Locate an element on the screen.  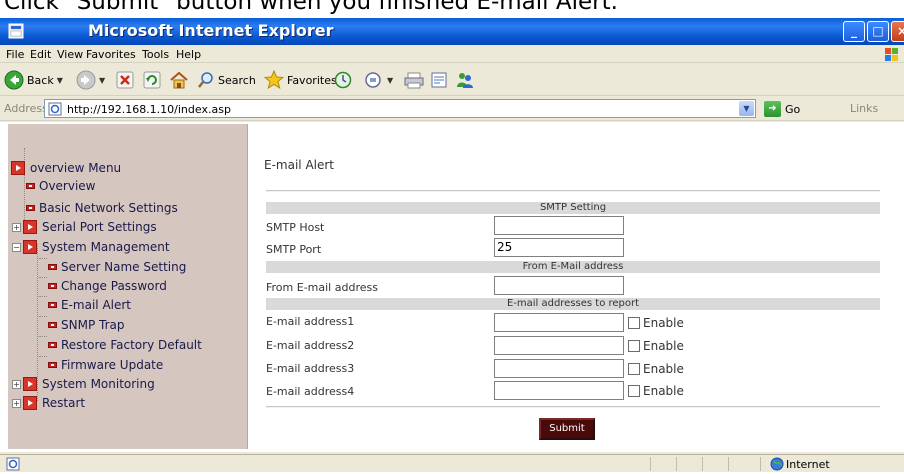
enable-address1-label: Enable is located at coordinates (663, 323).